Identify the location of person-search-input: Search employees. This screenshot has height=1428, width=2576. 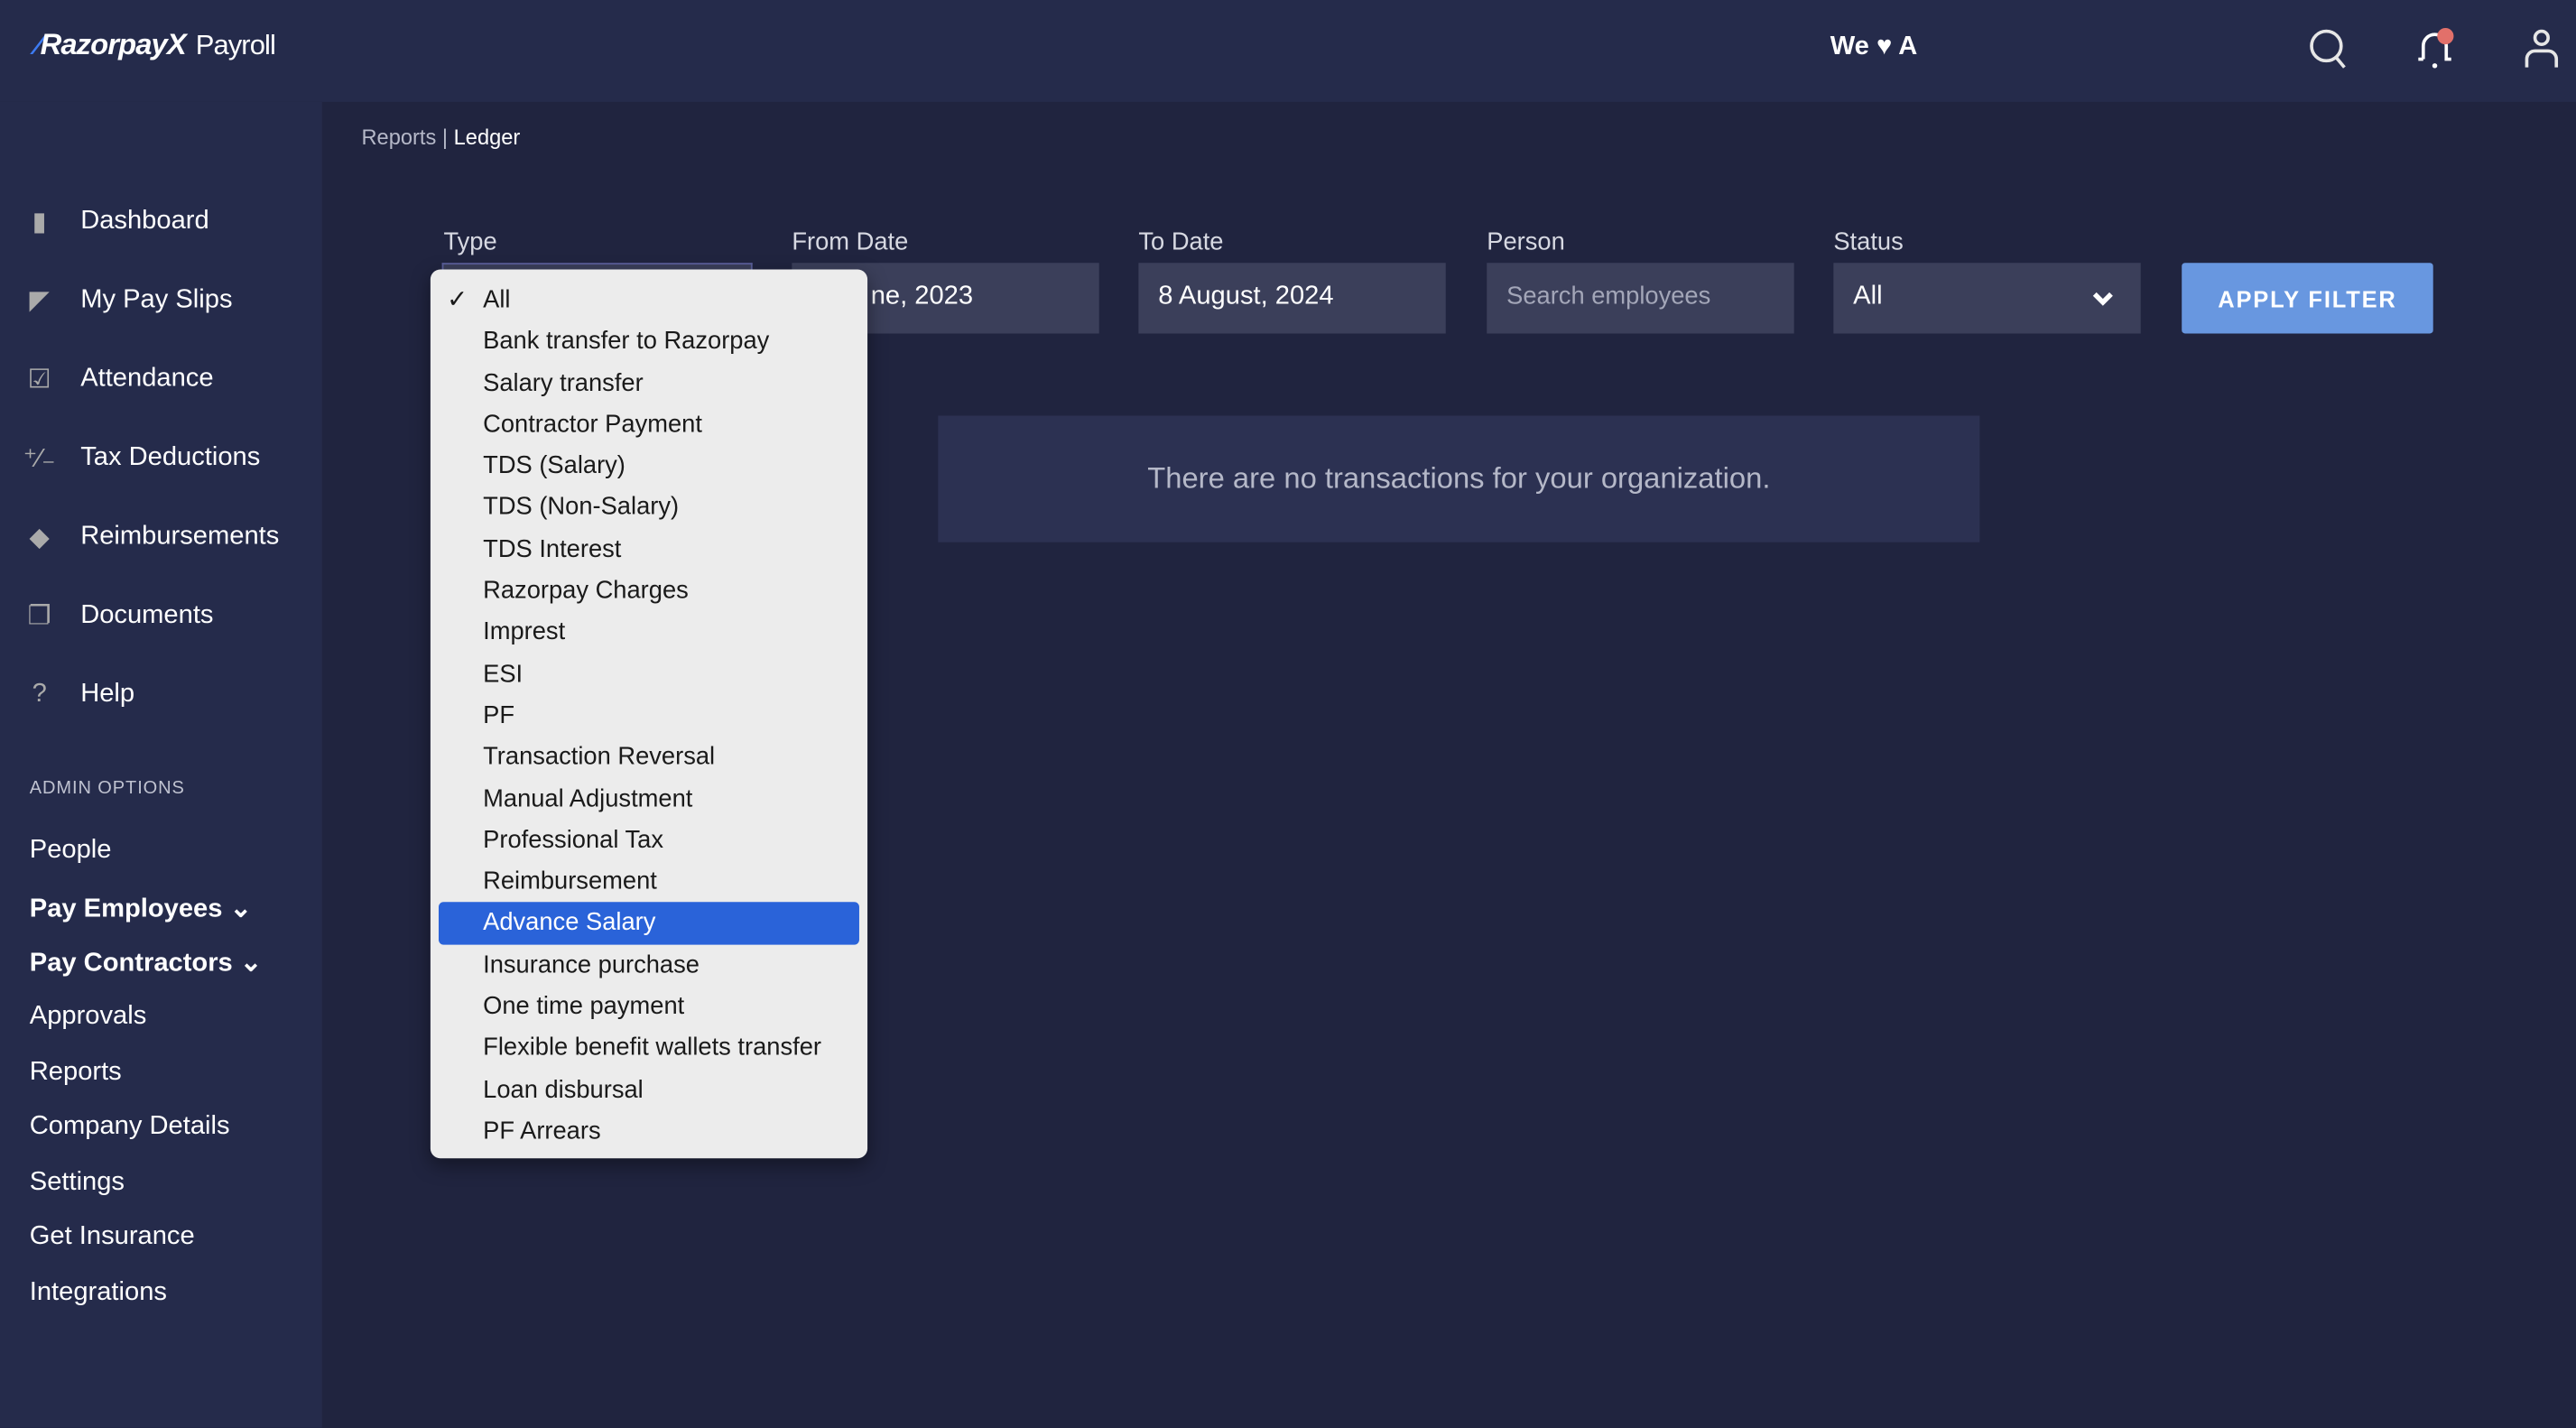
(1641, 298).